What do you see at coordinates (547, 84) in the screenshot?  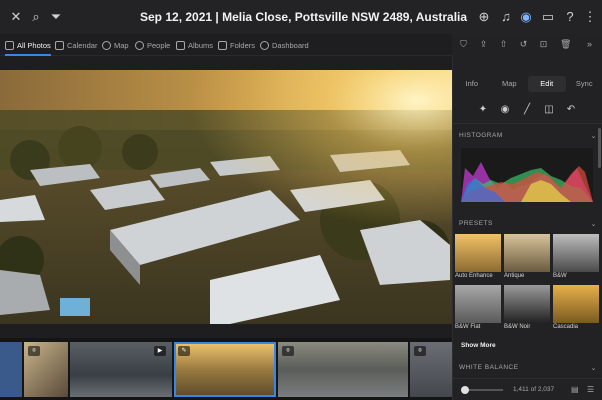 I see `tab-edit: Edit` at bounding box center [547, 84].